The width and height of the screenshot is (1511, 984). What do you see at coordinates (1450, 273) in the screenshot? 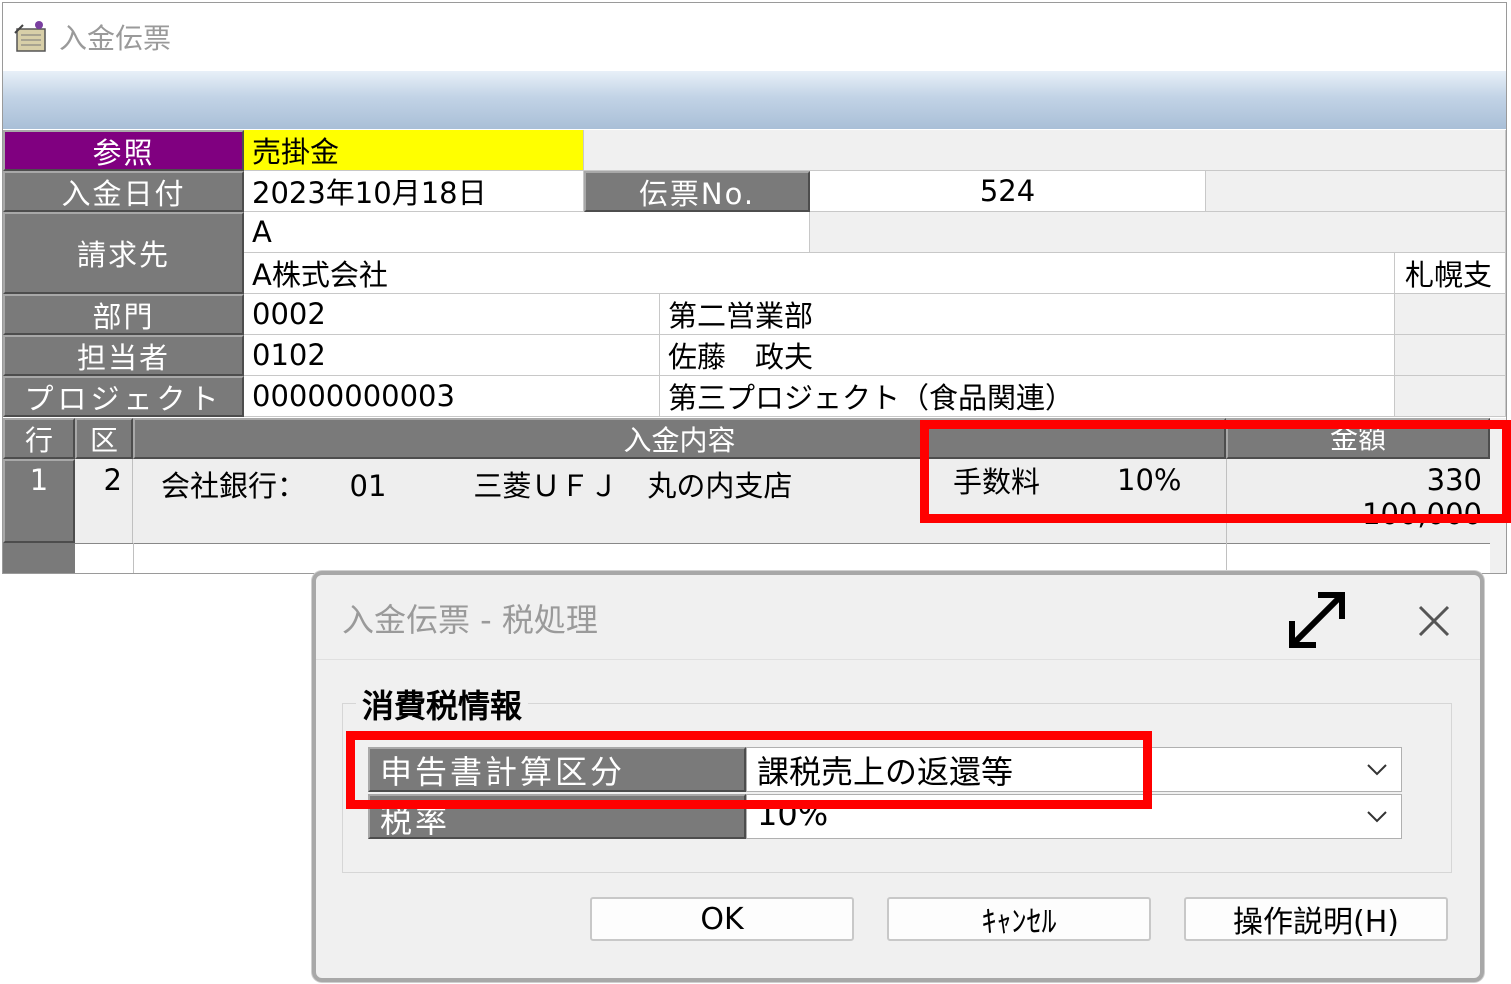
I see `billing-branch-field: 札幌支` at bounding box center [1450, 273].